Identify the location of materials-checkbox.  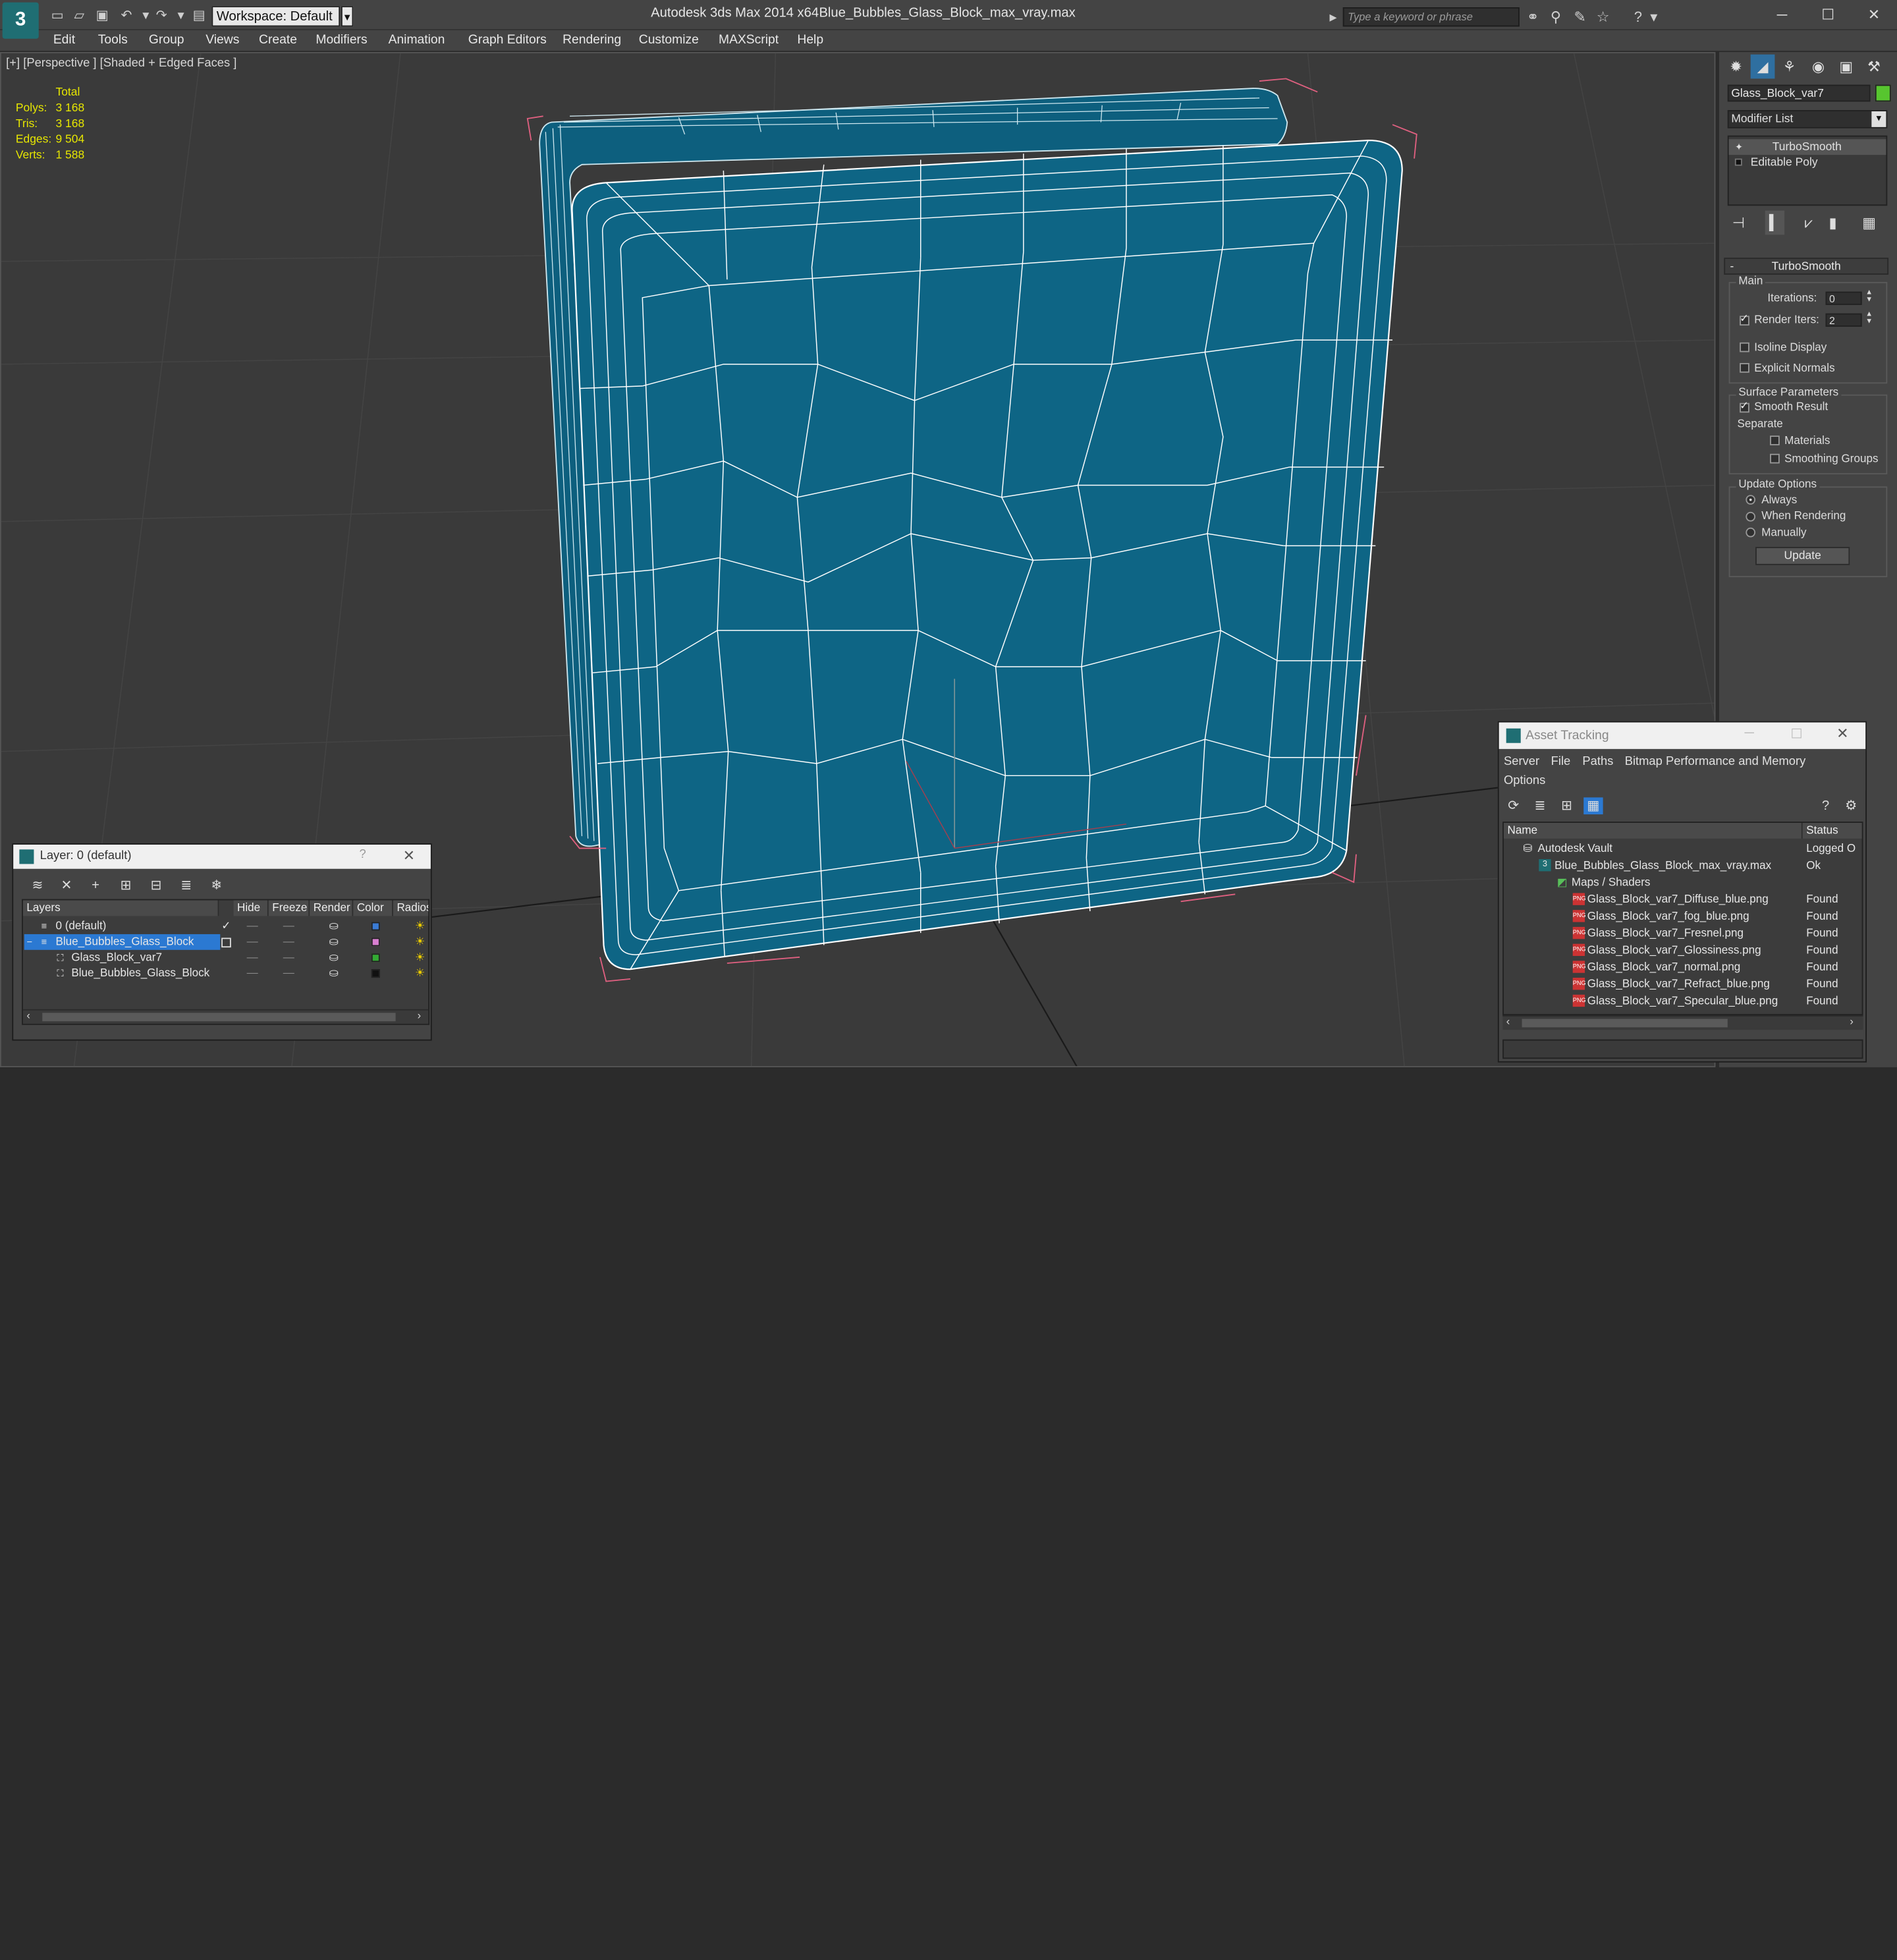
(1775, 440).